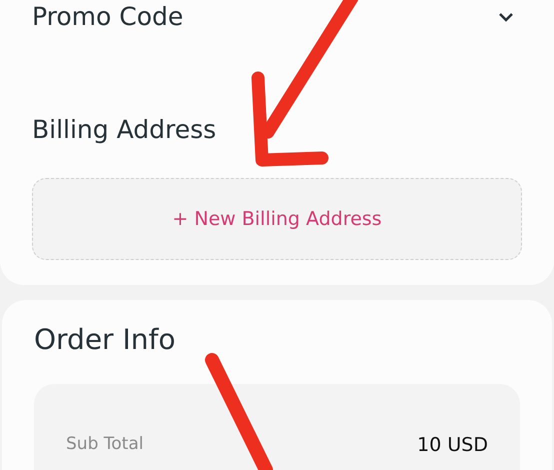  What do you see at coordinates (125, 130) in the screenshot?
I see `section-title: Billing Address` at bounding box center [125, 130].